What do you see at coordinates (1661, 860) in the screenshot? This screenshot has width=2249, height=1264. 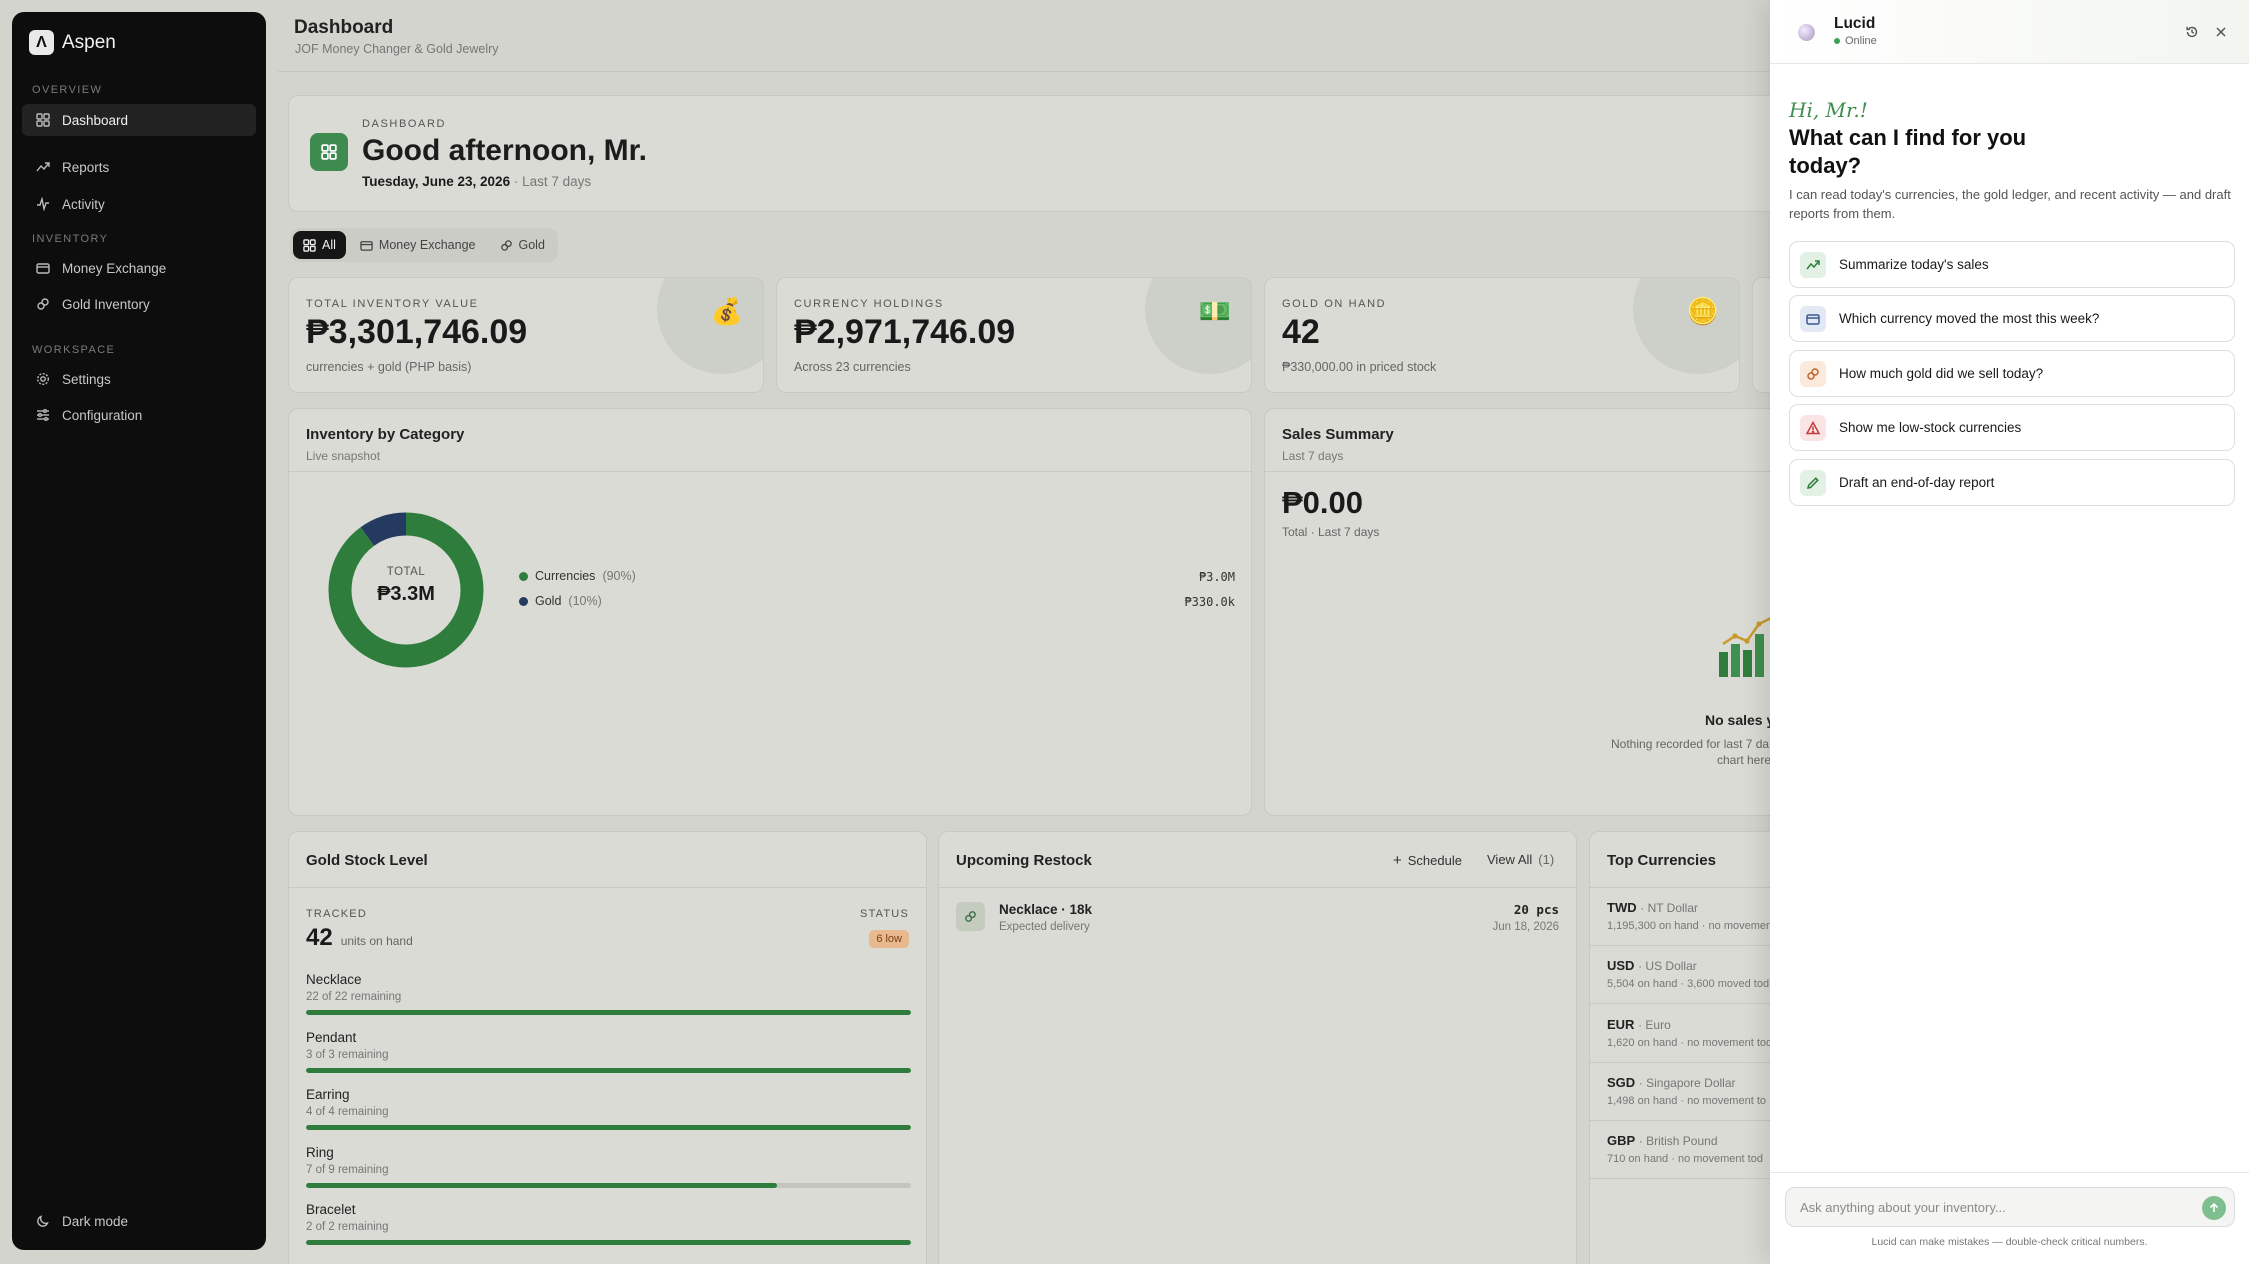 I see `card-title: Top Currencies` at bounding box center [1661, 860].